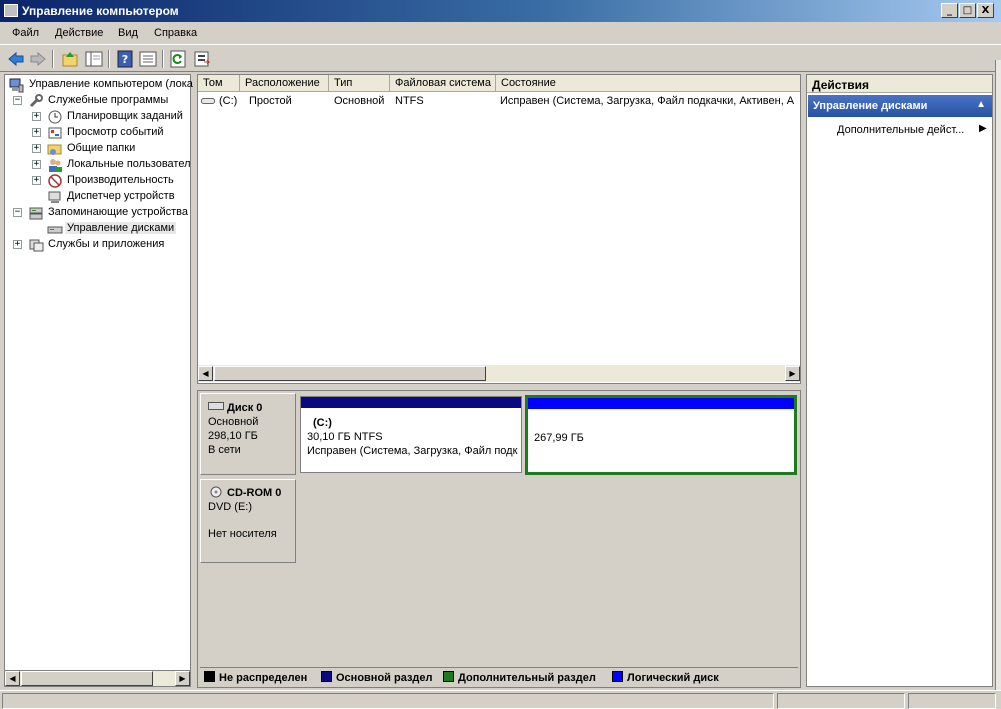 This screenshot has height=709, width=1001. What do you see at coordinates (981, 104) in the screenshot?
I see `collapse-up-icon: ▲` at bounding box center [981, 104].